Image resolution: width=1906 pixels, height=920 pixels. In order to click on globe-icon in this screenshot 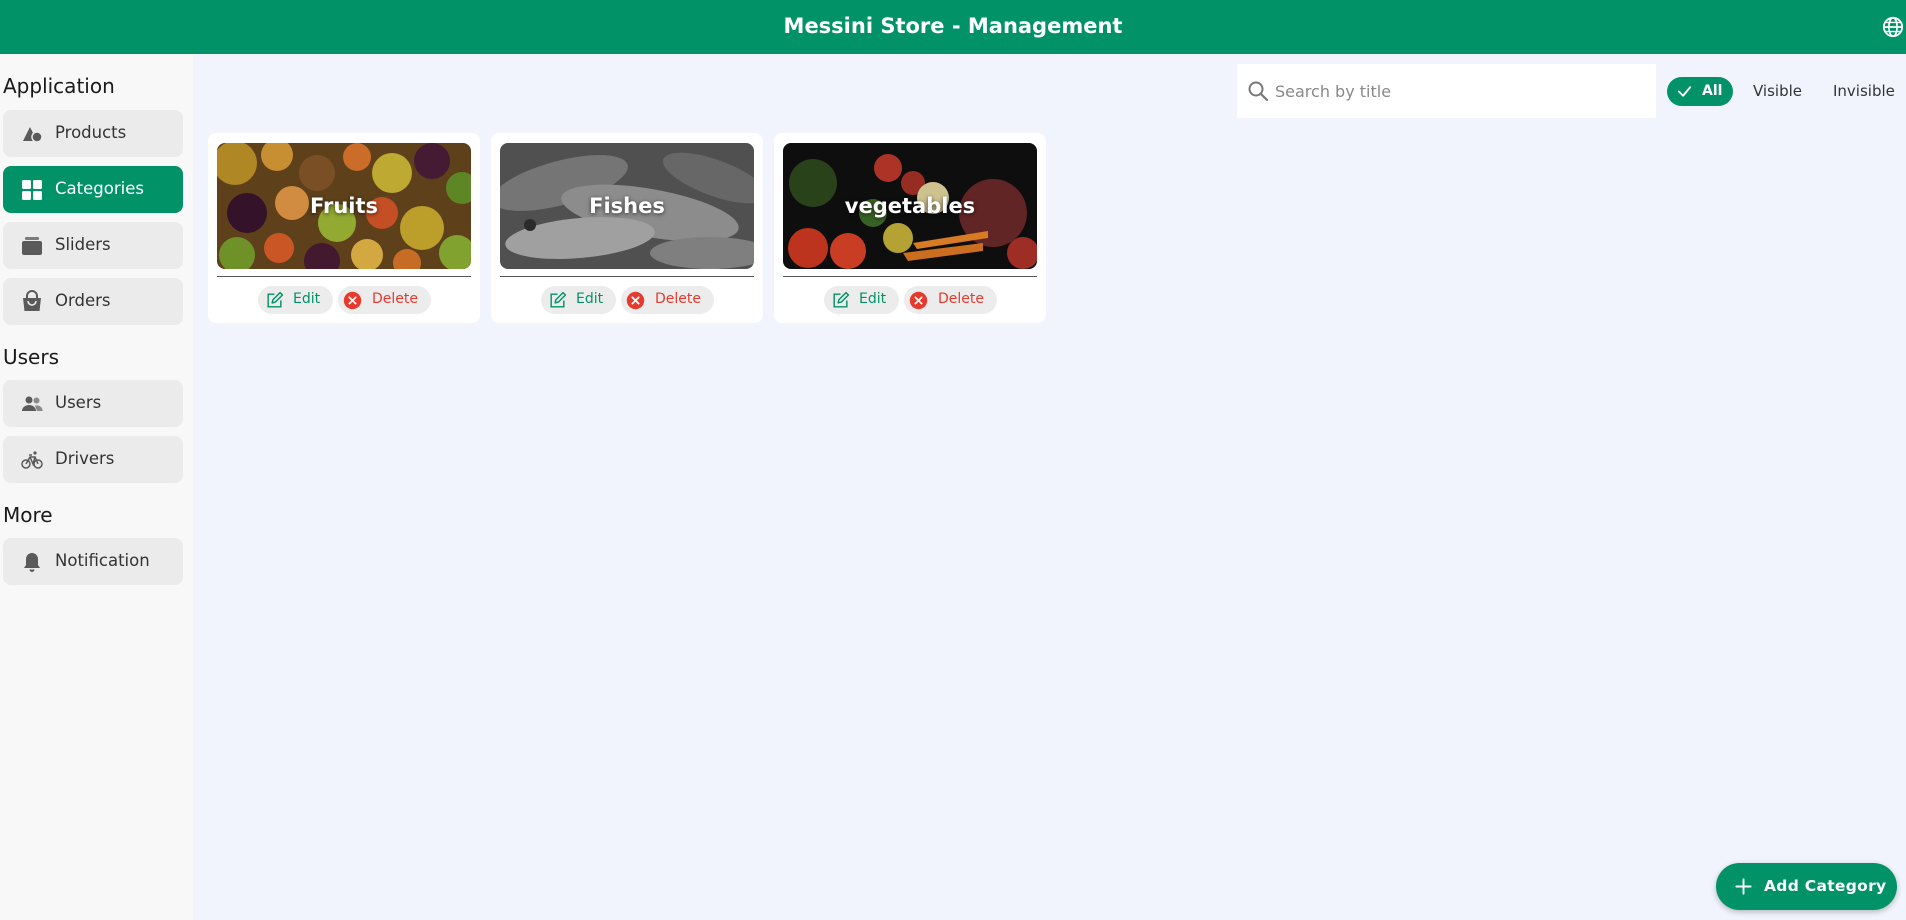, I will do `click(1893, 27)`.